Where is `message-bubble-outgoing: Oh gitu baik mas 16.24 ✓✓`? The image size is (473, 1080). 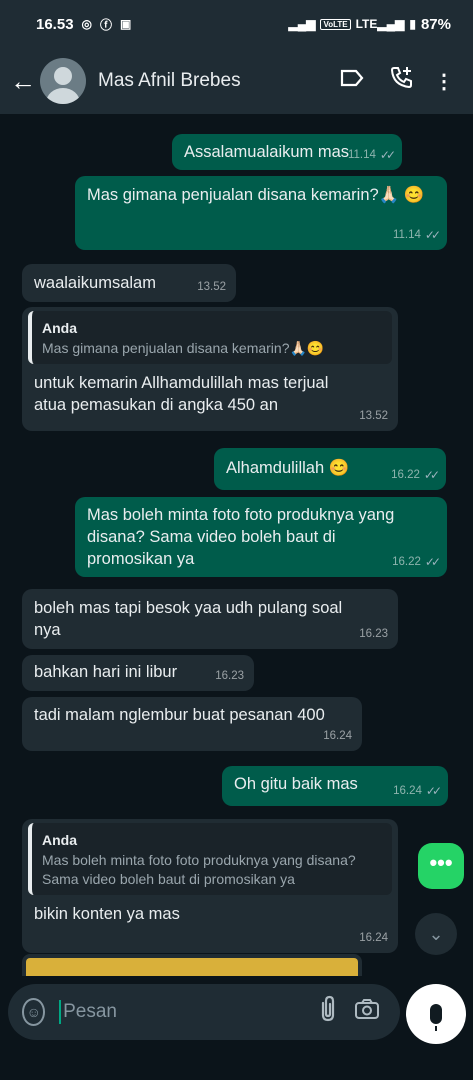
message-bubble-outgoing: Oh gitu baik mas 16.24 ✓✓ is located at coordinates (335, 786).